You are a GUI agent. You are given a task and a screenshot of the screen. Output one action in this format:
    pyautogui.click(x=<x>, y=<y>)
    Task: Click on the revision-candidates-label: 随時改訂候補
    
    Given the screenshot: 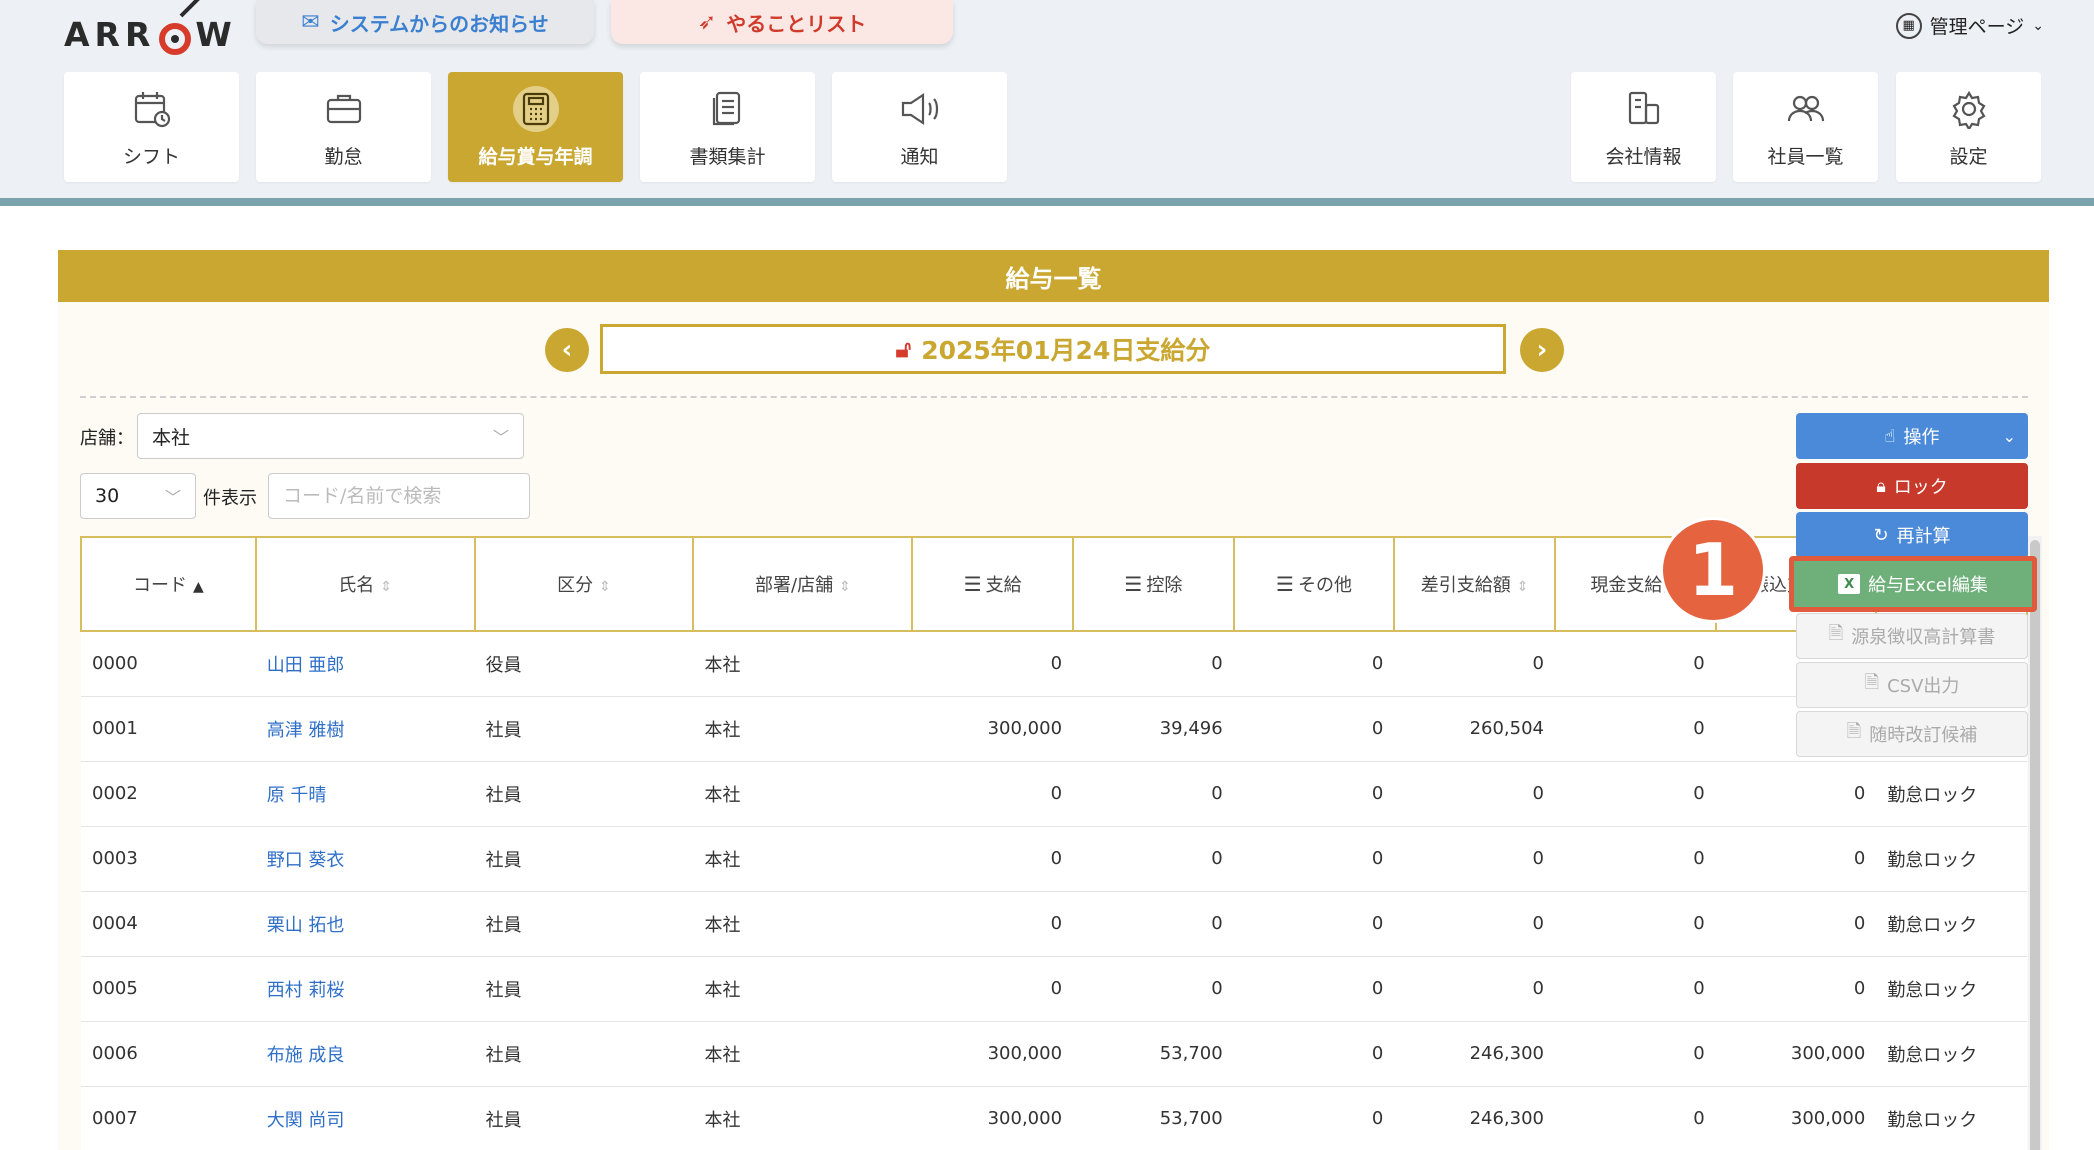 What is the action you would take?
    pyautogui.click(x=1923, y=735)
    